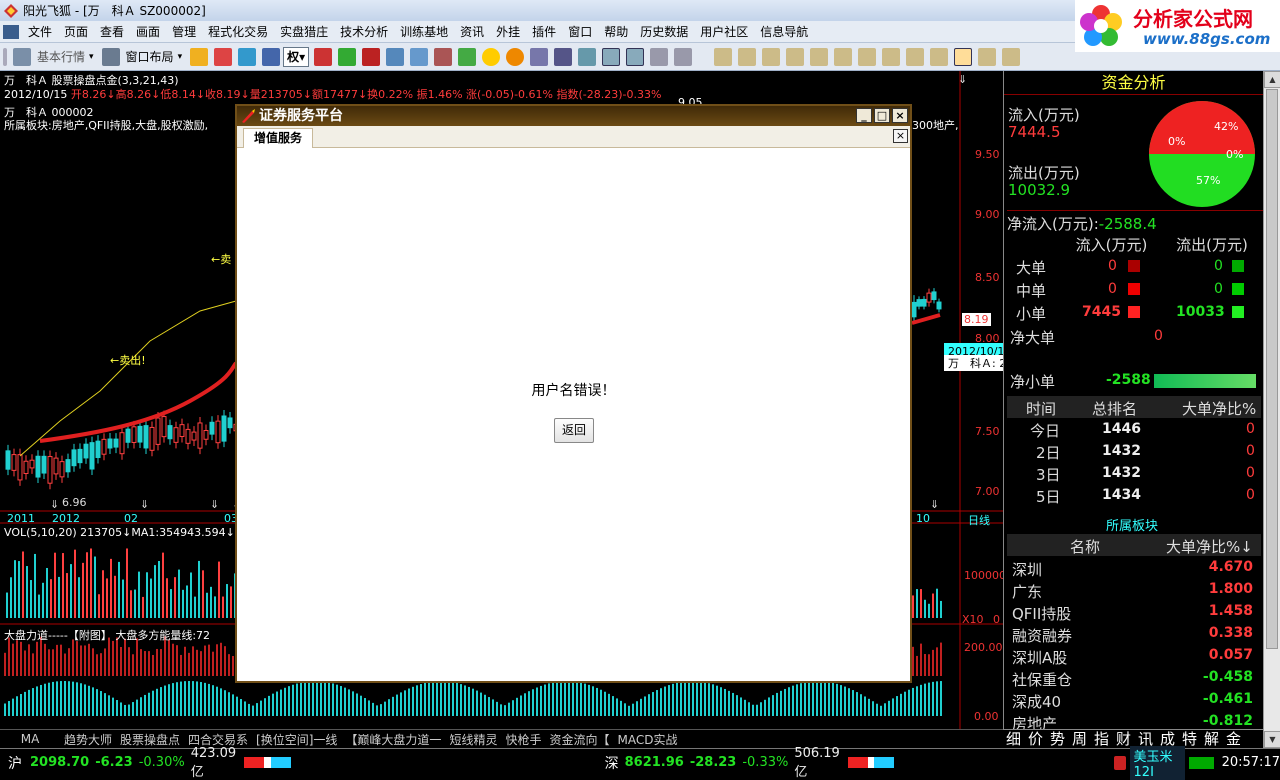  What do you see at coordinates (891, 56) in the screenshot?
I see `period-month-icon` at bounding box center [891, 56].